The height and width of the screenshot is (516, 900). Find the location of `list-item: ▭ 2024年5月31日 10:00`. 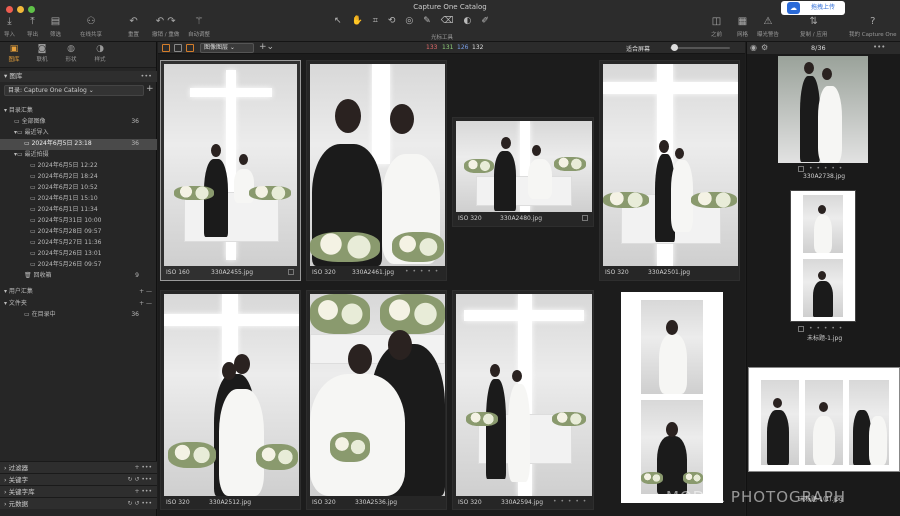

list-item: ▭ 2024年5月31日 10:00 is located at coordinates (78, 221).